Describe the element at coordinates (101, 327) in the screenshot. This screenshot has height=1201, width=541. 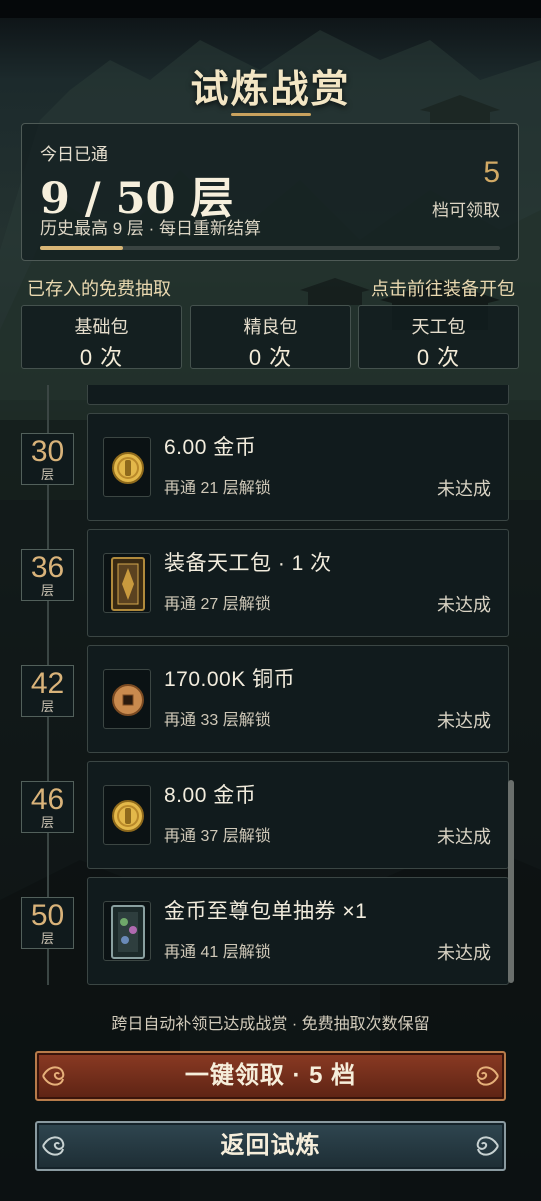
I see `pack-name: 基础包` at that location.